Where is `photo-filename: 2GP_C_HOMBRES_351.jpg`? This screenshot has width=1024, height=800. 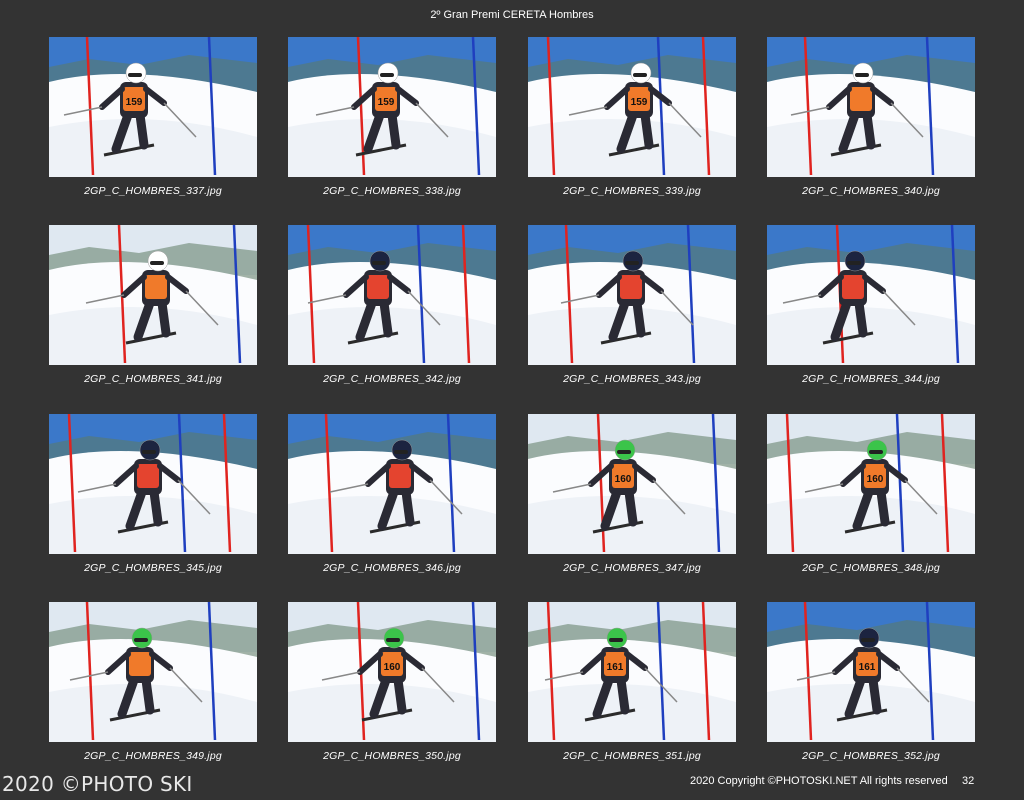 photo-filename: 2GP_C_HOMBRES_351.jpg is located at coordinates (632, 756).